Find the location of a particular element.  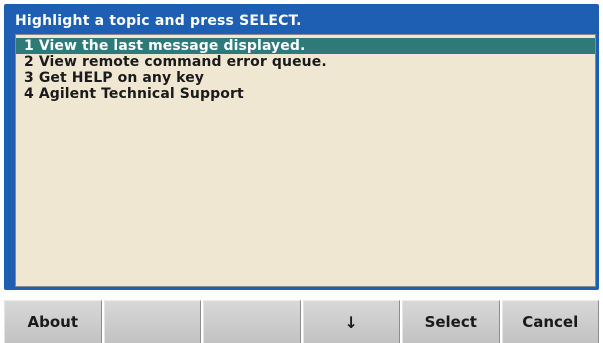

topic-item-technical-support: 4 Agilent Technical Support is located at coordinates (305, 94).